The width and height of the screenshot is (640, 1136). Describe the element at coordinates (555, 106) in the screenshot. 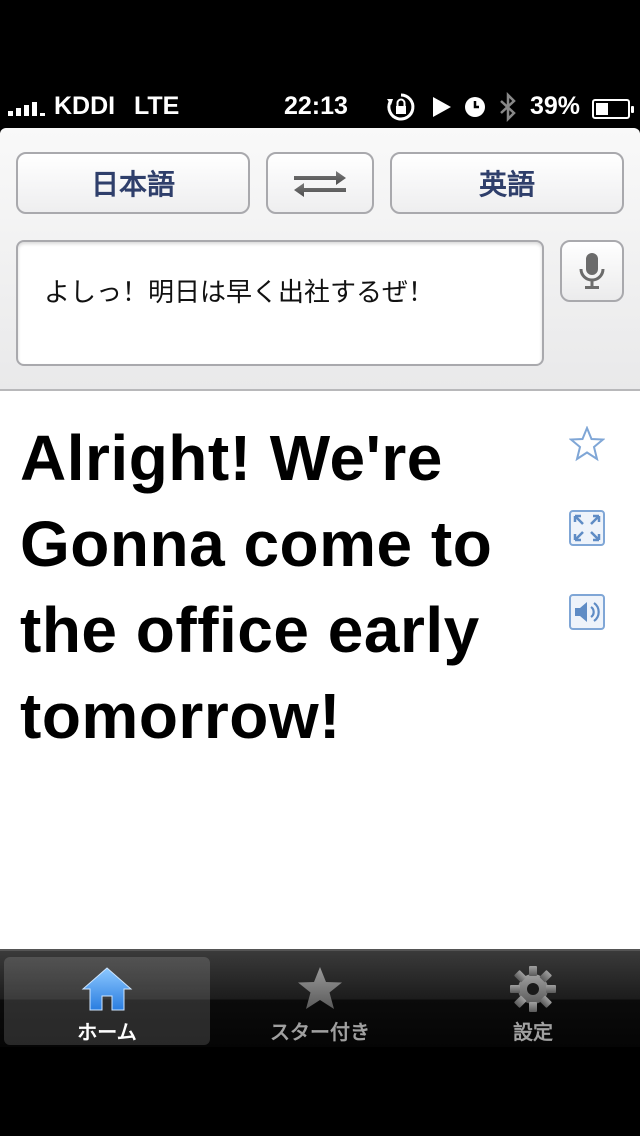

I see `battery-percent: 39%` at that location.